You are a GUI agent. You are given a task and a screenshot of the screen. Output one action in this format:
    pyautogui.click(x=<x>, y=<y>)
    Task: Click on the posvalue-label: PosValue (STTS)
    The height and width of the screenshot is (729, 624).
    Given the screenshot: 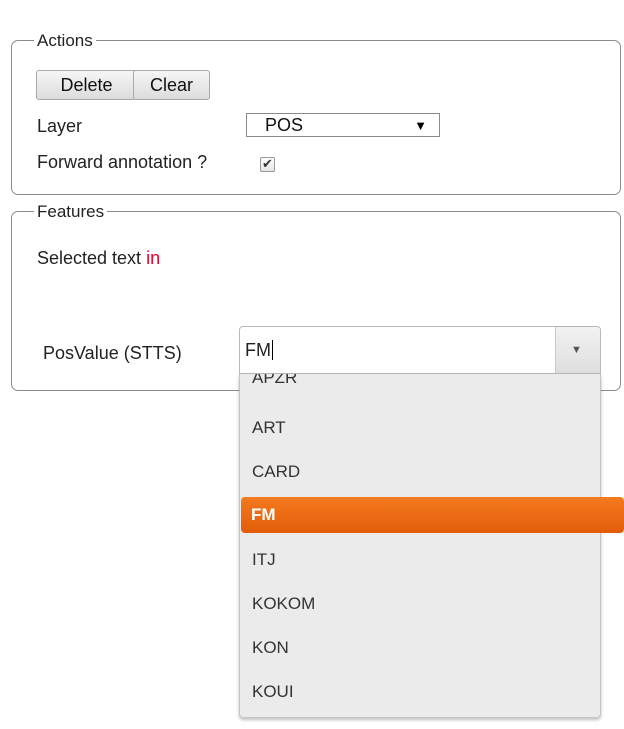 What is the action you would take?
    pyautogui.click(x=112, y=353)
    